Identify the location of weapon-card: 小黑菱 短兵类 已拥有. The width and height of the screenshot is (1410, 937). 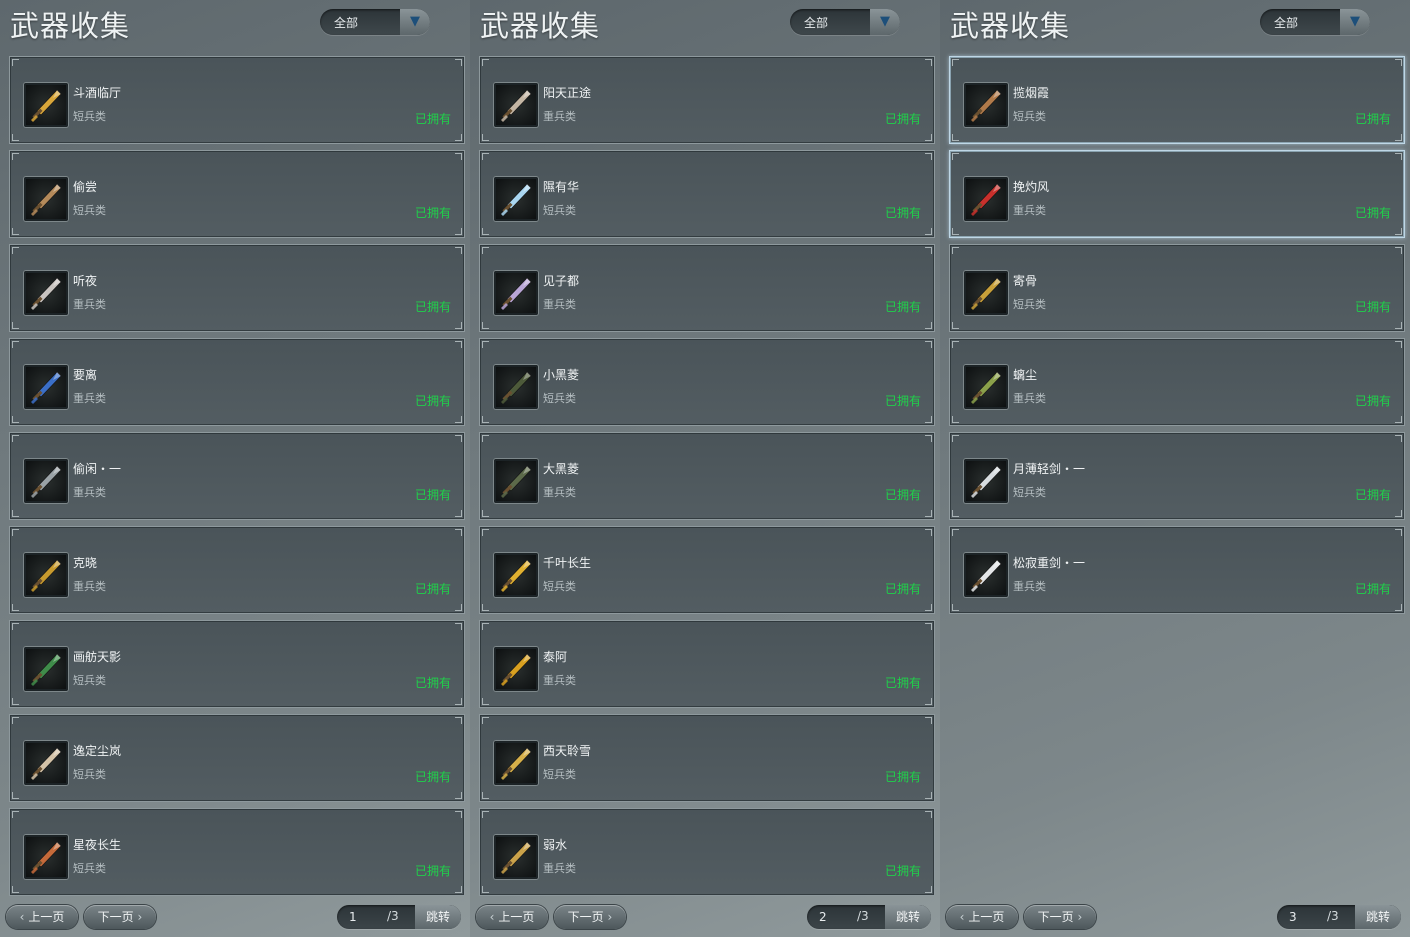
(707, 382).